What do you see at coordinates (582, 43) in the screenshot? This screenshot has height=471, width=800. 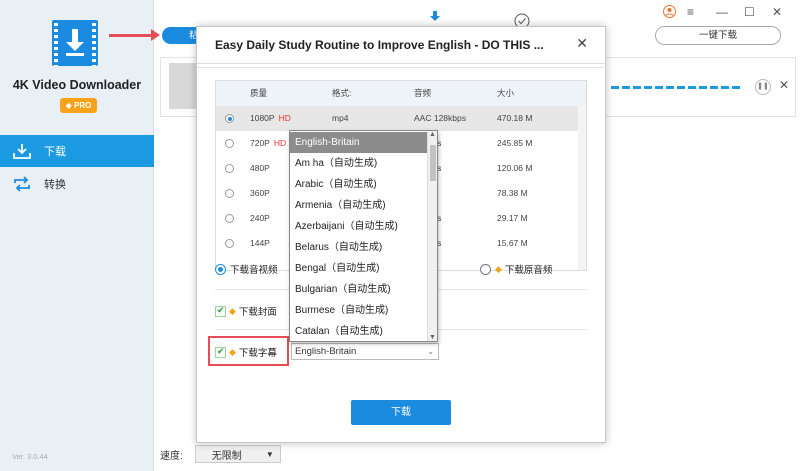 I see `close-icon: ✕` at bounding box center [582, 43].